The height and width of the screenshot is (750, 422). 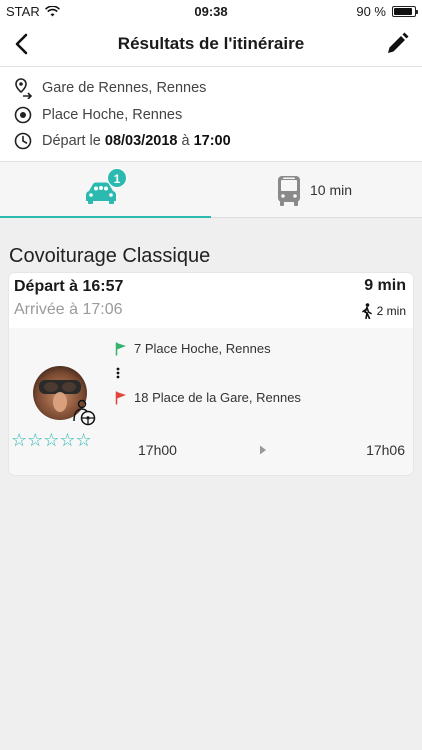 What do you see at coordinates (385, 285) in the screenshot?
I see `result-duration: 9 min` at bounding box center [385, 285].